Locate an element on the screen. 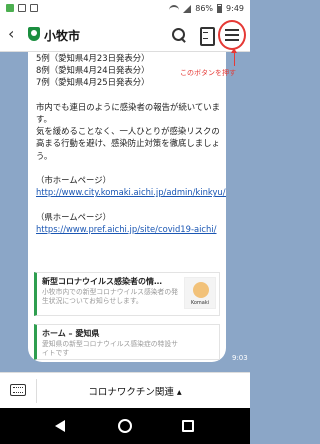 Image resolution: width=320 pixels, height=444 pixels. chat-title: 小牧市 is located at coordinates (62, 36).